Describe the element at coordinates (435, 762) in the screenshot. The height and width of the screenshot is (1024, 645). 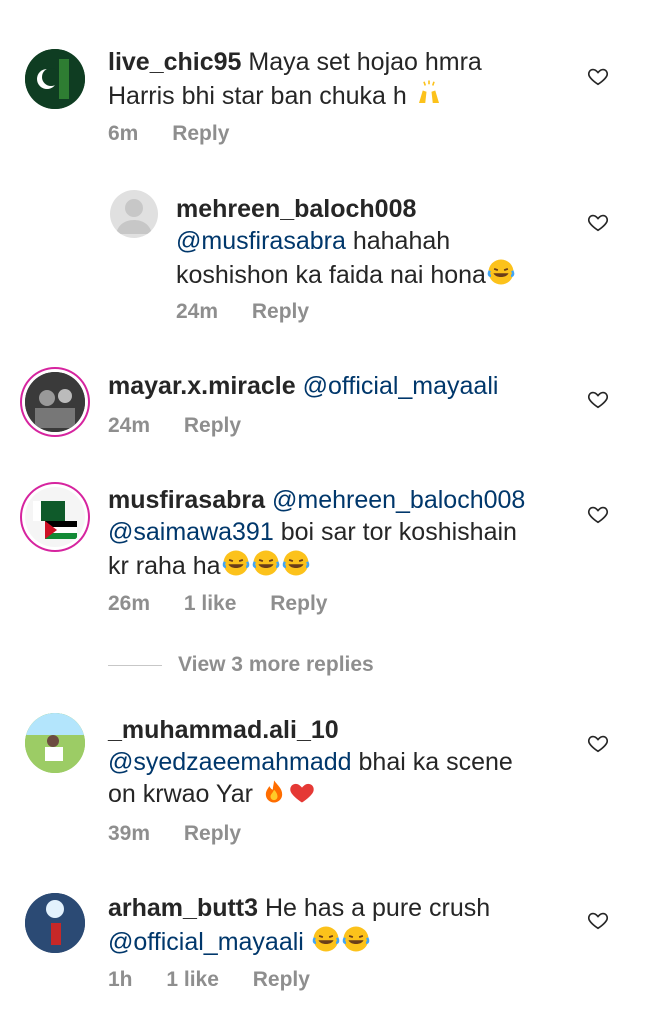
I see `comment-text: bhai ka scene` at that location.